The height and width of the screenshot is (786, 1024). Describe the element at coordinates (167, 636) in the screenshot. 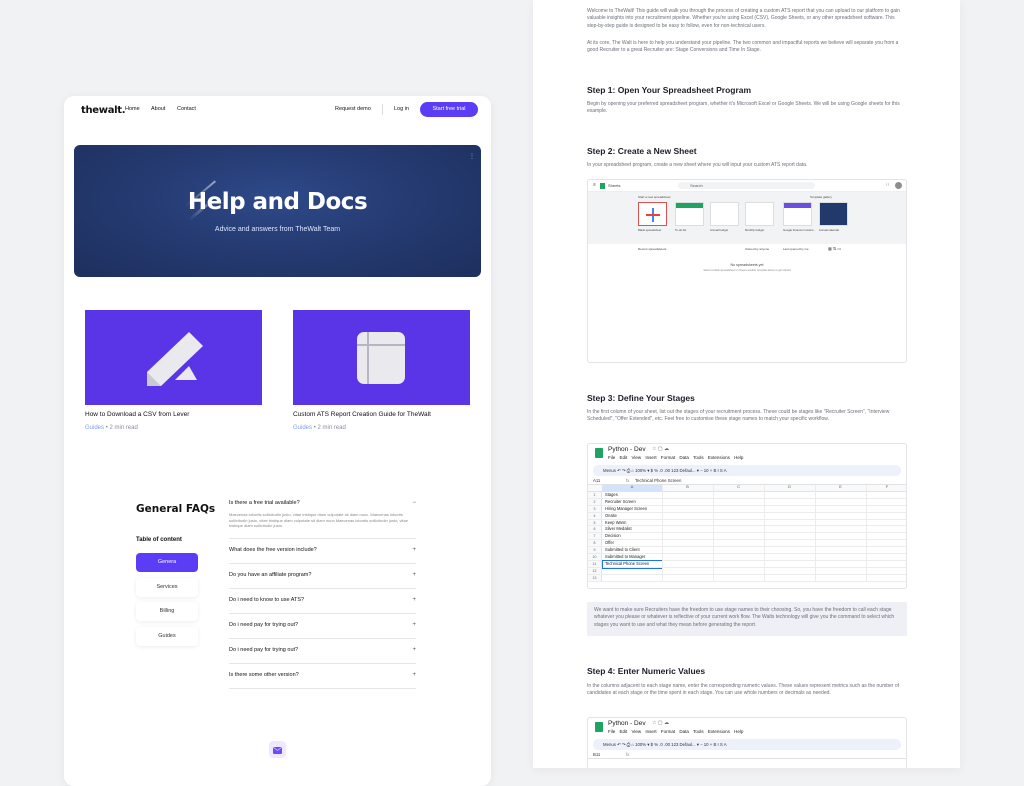

I see `toc-guides: Guides` at that location.